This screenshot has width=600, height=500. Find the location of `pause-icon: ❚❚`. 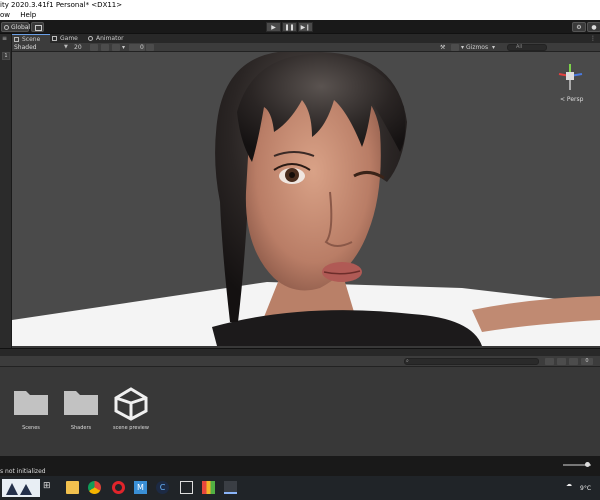

pause-icon: ❚❚ is located at coordinates (289, 27).